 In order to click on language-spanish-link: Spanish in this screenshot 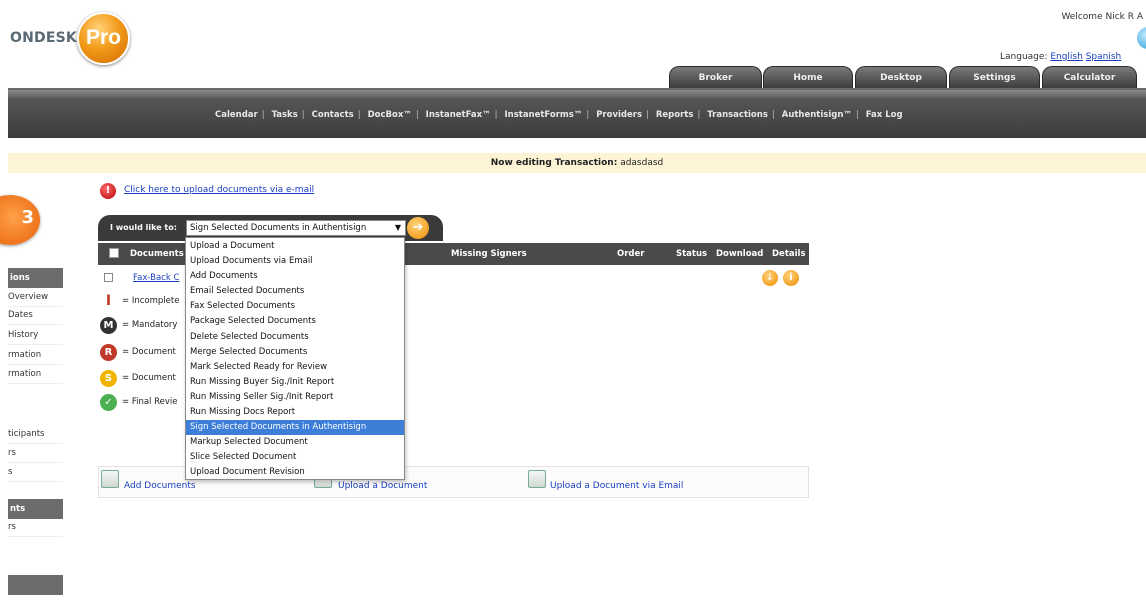, I will do `click(1104, 57)`.